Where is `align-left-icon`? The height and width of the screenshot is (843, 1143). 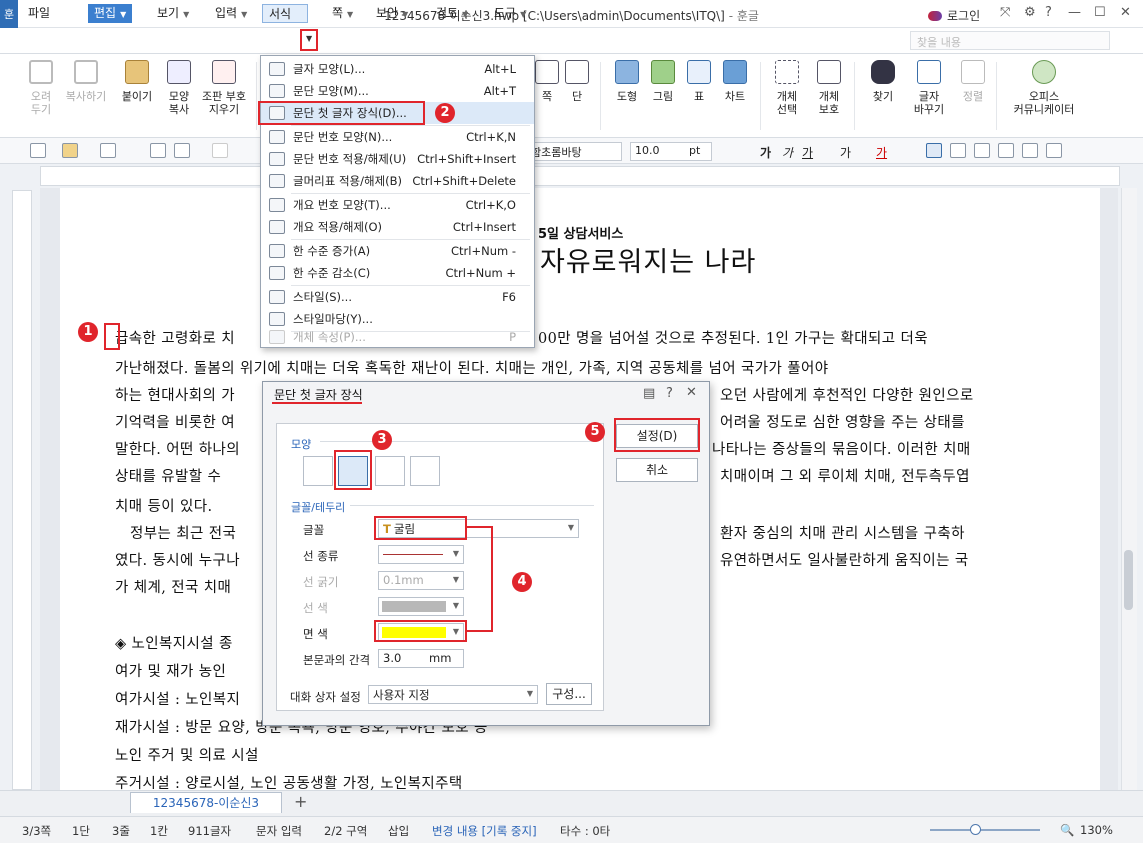
align-left-icon is located at coordinates (958, 150).